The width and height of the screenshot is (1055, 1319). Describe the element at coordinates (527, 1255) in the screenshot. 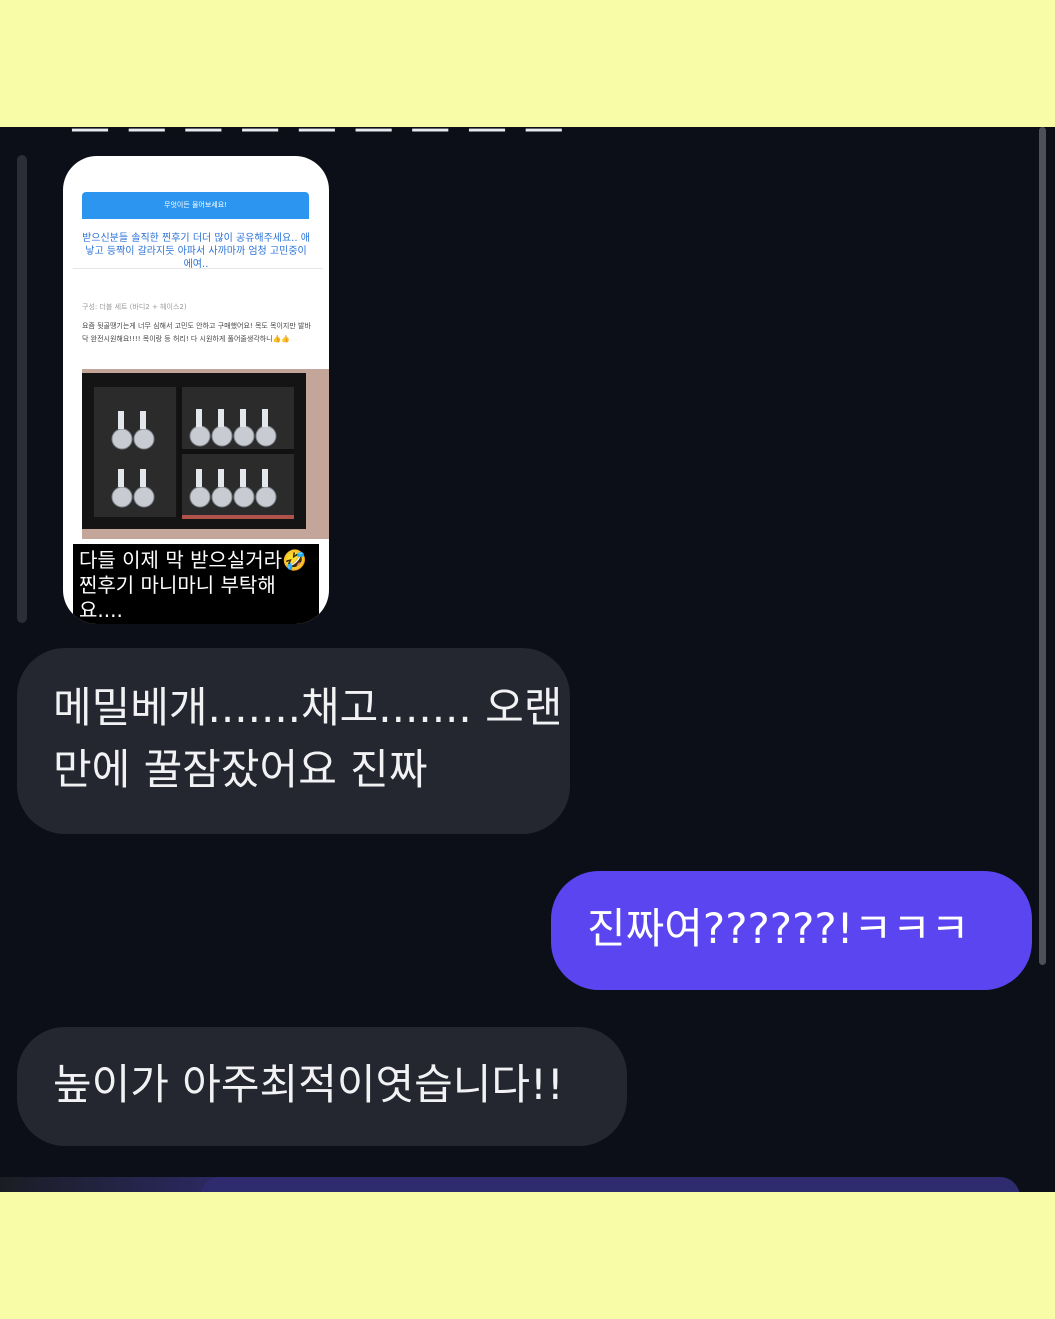

I see `bottom-yellow-band` at that location.